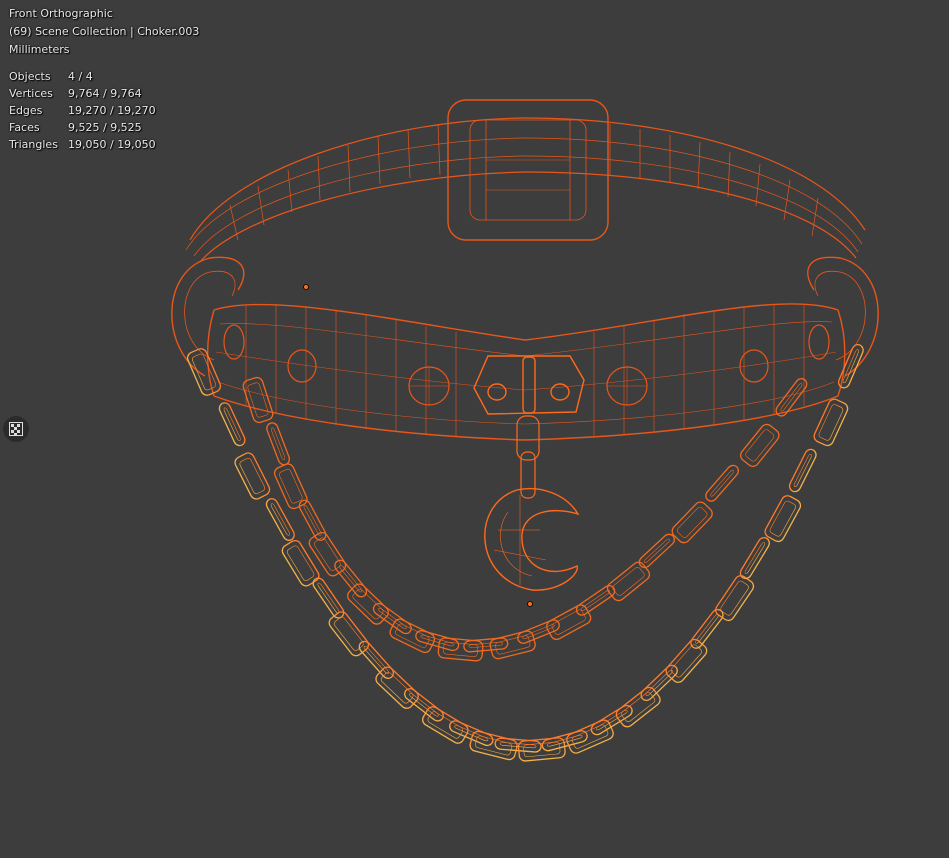 Image resolution: width=949 pixels, height=858 pixels. What do you see at coordinates (112, 144) in the screenshot?
I see `stat-value: 19,050 / 19,050` at bounding box center [112, 144].